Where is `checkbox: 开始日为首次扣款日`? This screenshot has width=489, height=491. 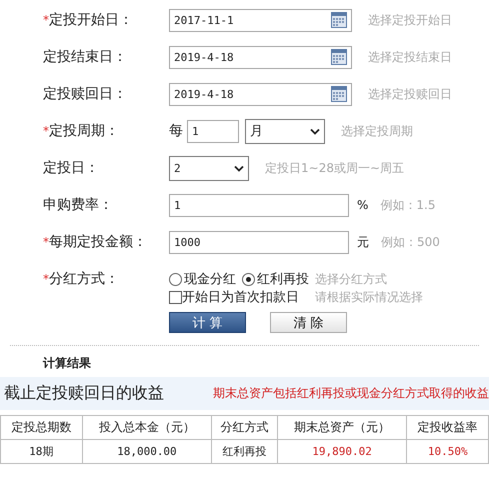 checkbox: 开始日为首次扣款日 is located at coordinates (234, 297).